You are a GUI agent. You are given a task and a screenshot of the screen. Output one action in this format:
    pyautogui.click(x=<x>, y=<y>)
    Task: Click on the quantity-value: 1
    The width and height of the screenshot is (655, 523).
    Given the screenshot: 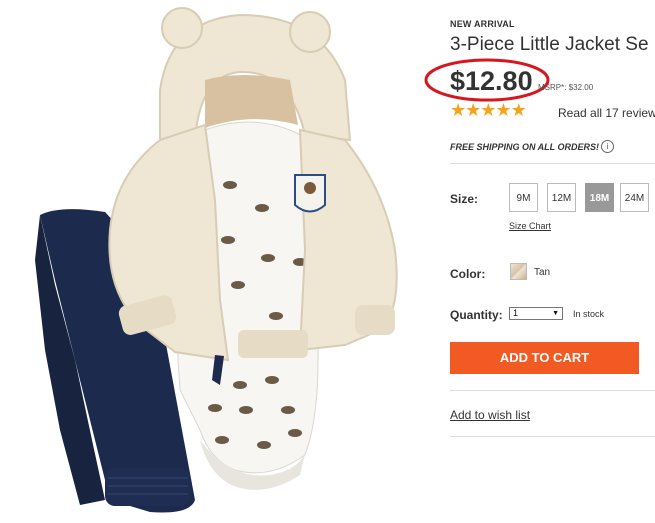 What is the action you would take?
    pyautogui.click(x=516, y=313)
    